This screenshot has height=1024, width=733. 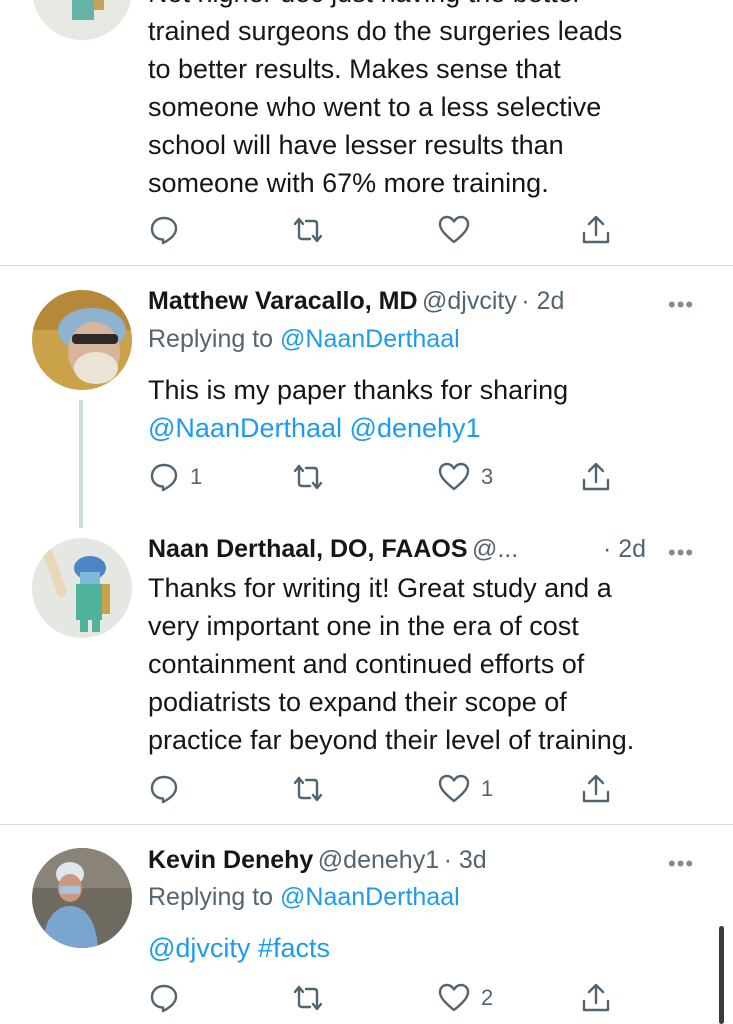 I want to click on tweet-text-line: to better results. Makes sense that, so click(x=354, y=69).